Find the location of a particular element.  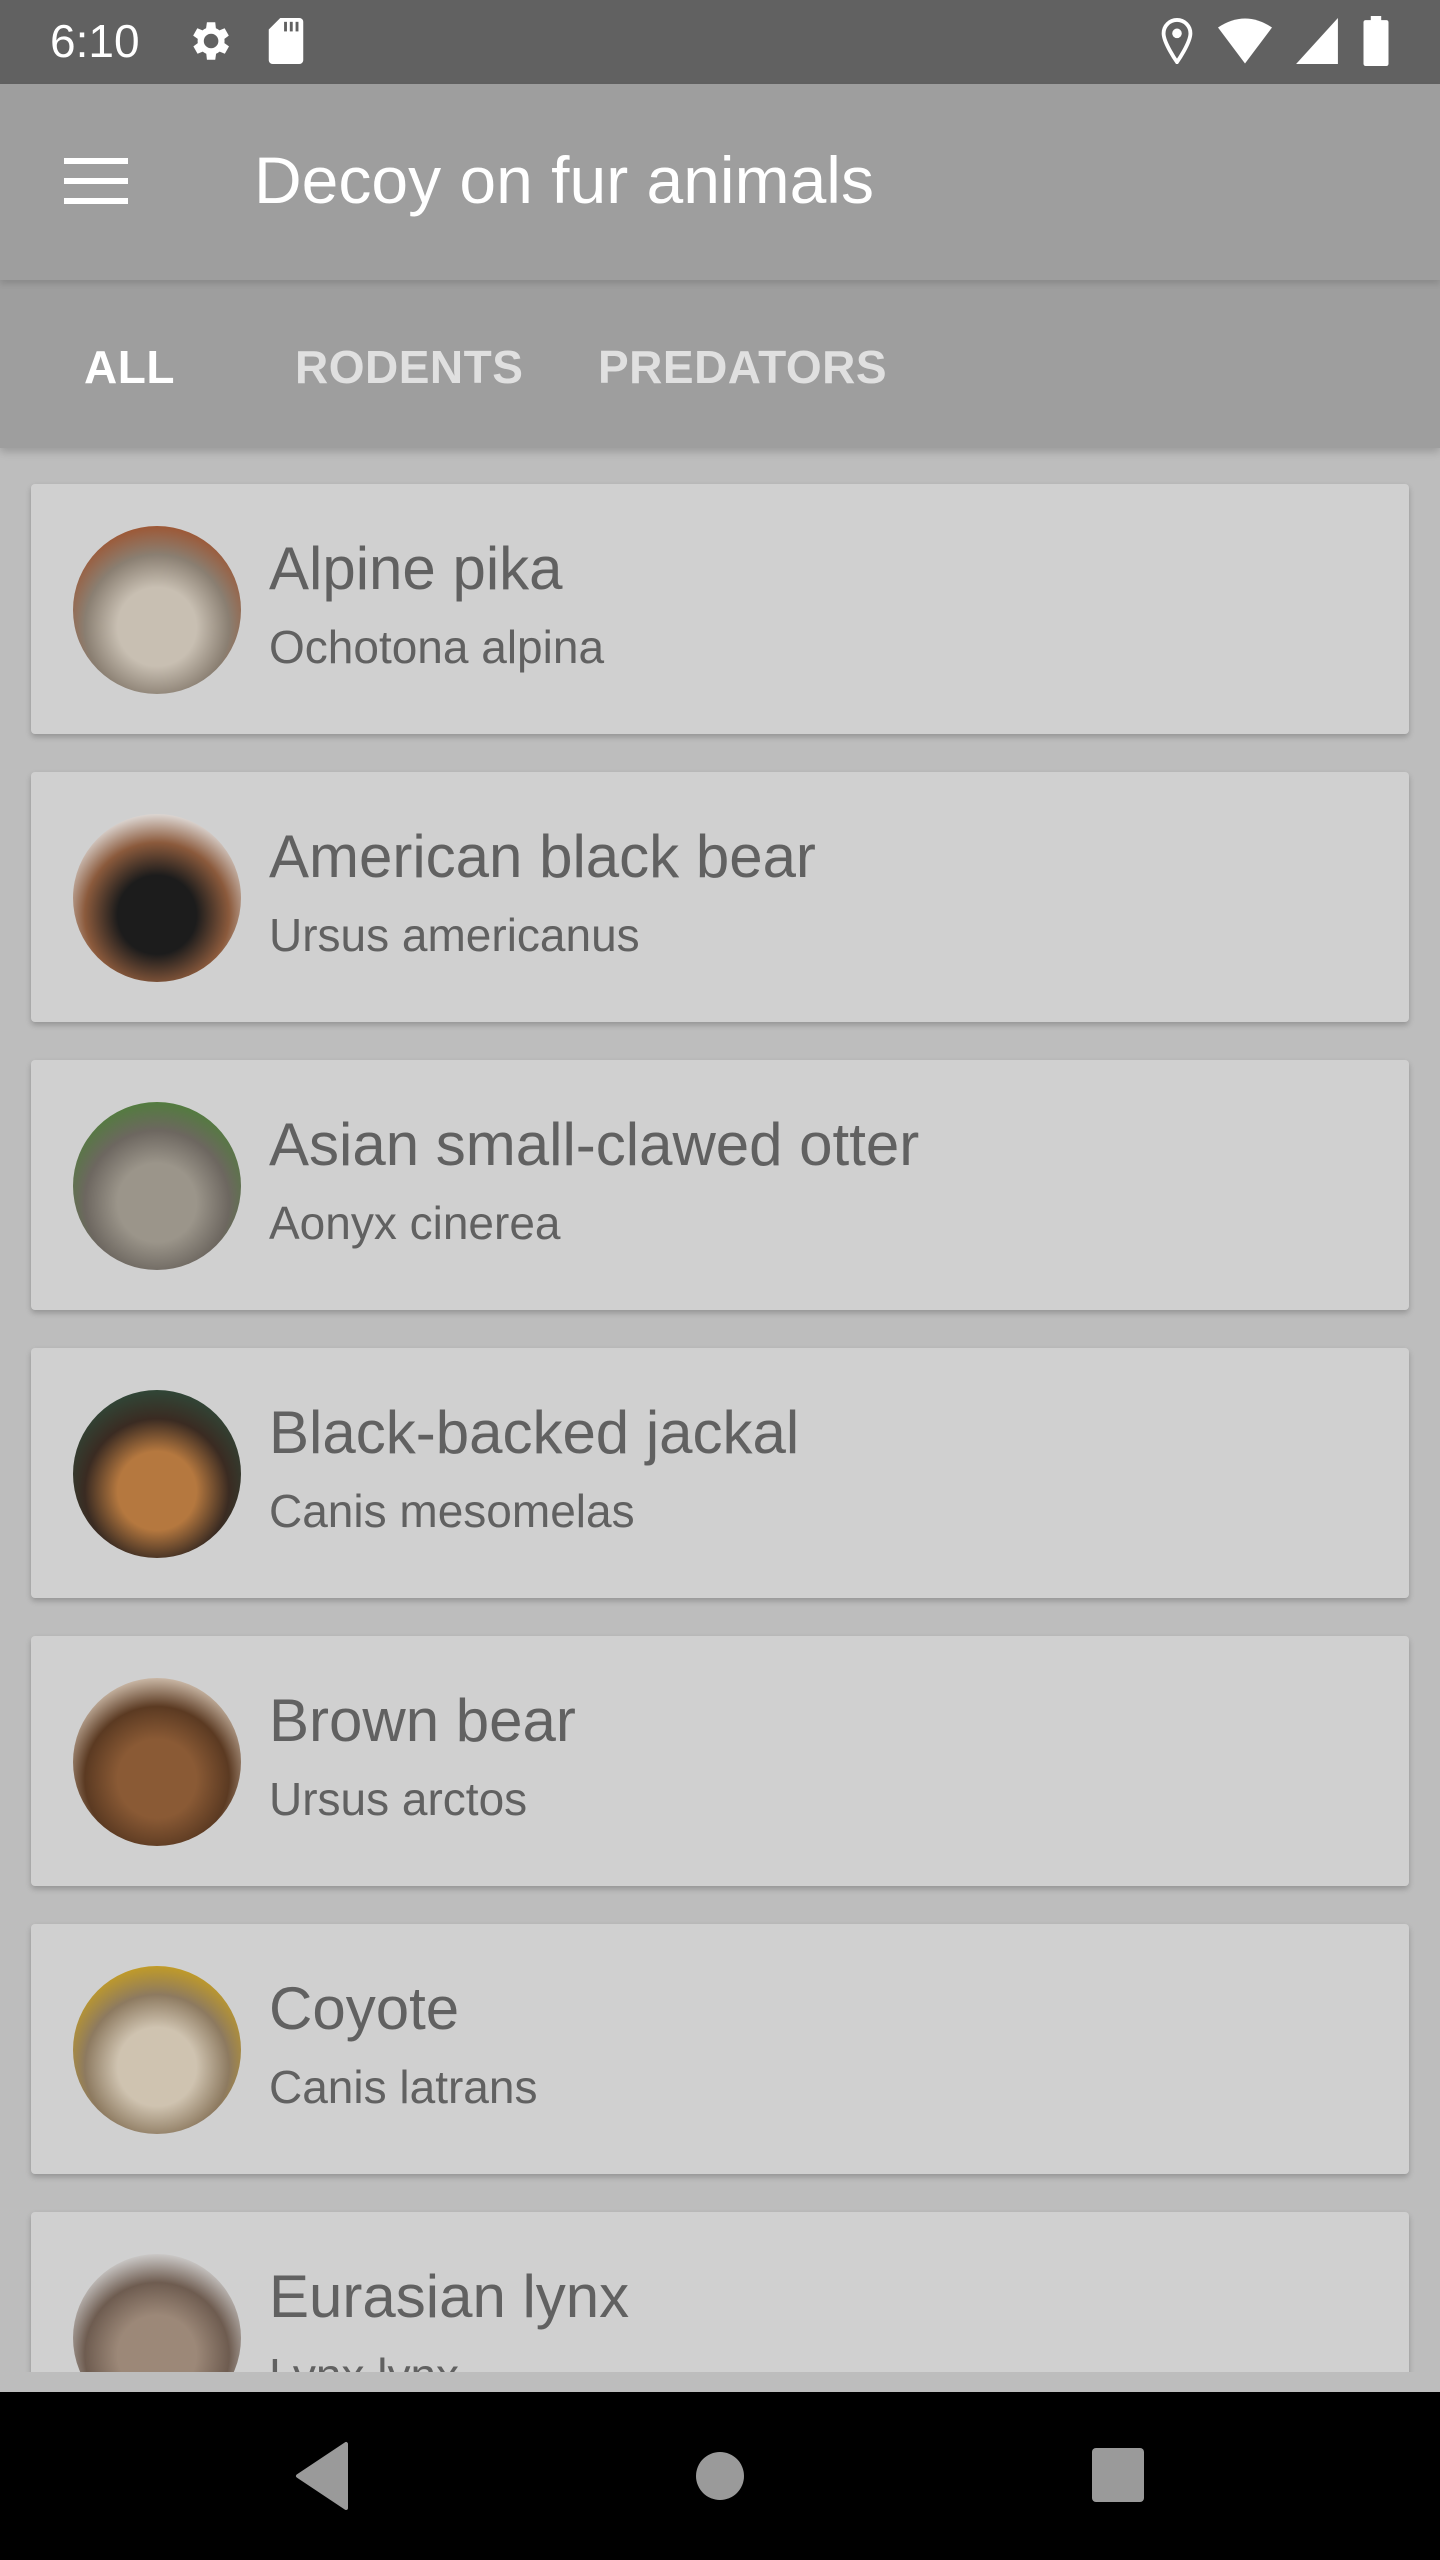

tab-predators: PREDATORS is located at coordinates (742, 367).